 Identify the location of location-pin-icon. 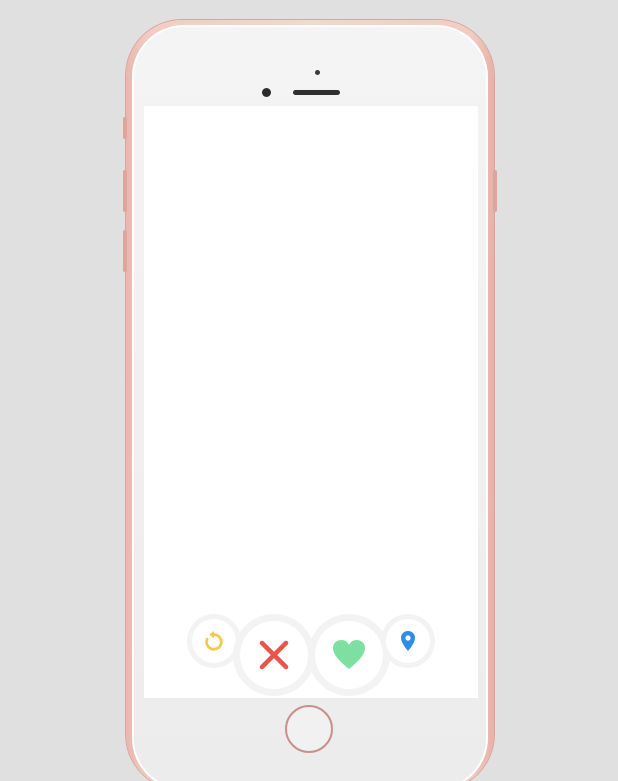
(408, 641).